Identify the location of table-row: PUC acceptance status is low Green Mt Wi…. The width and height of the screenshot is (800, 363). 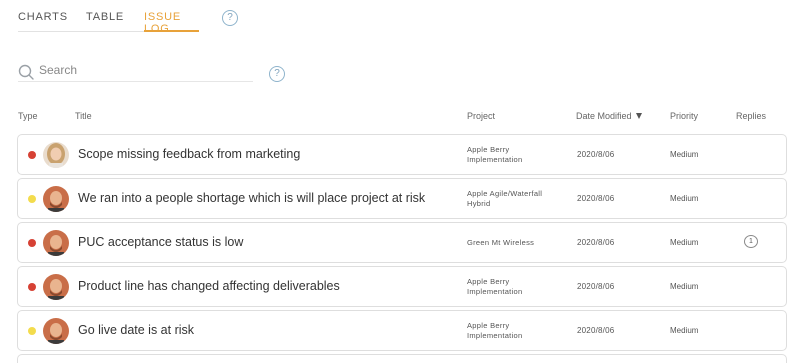
(402, 242).